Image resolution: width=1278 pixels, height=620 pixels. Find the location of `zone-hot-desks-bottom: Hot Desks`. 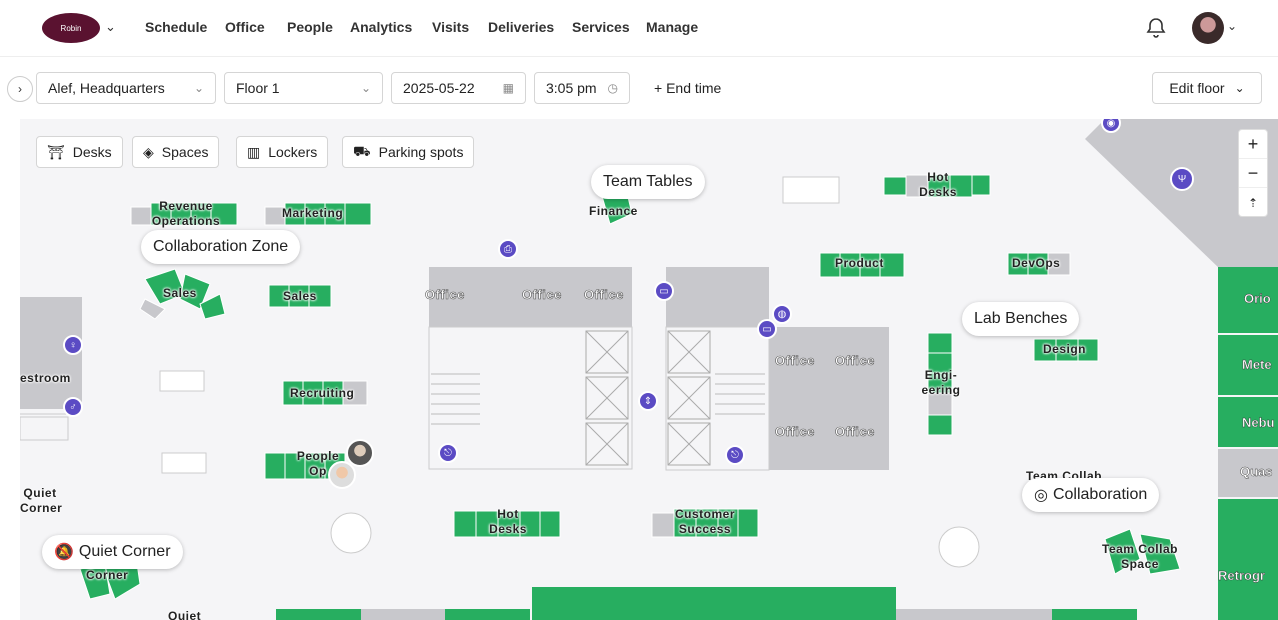

zone-hot-desks-bottom: Hot Desks is located at coordinates (508, 522).